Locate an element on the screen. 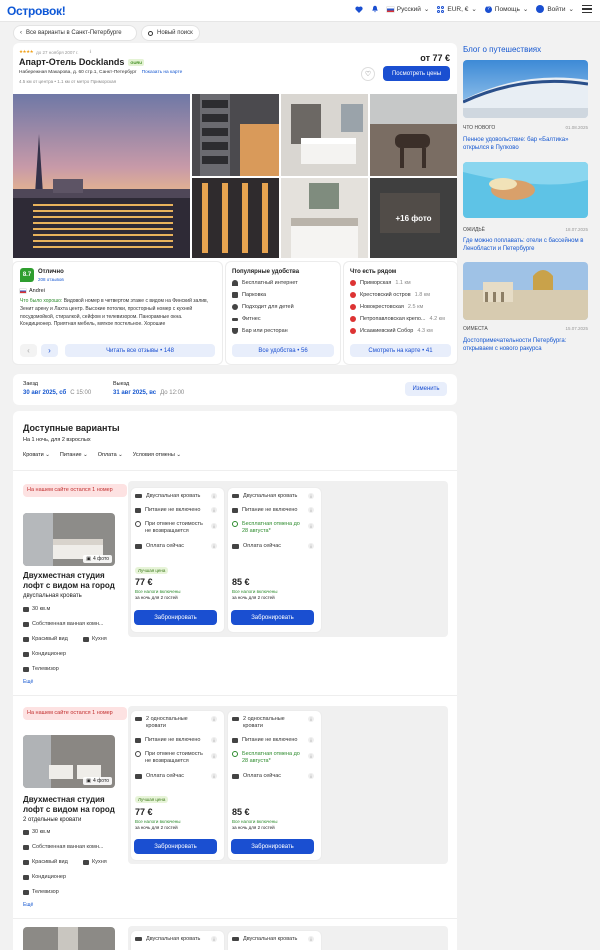 The height and width of the screenshot is (950, 600). main-photo is located at coordinates (101, 176).